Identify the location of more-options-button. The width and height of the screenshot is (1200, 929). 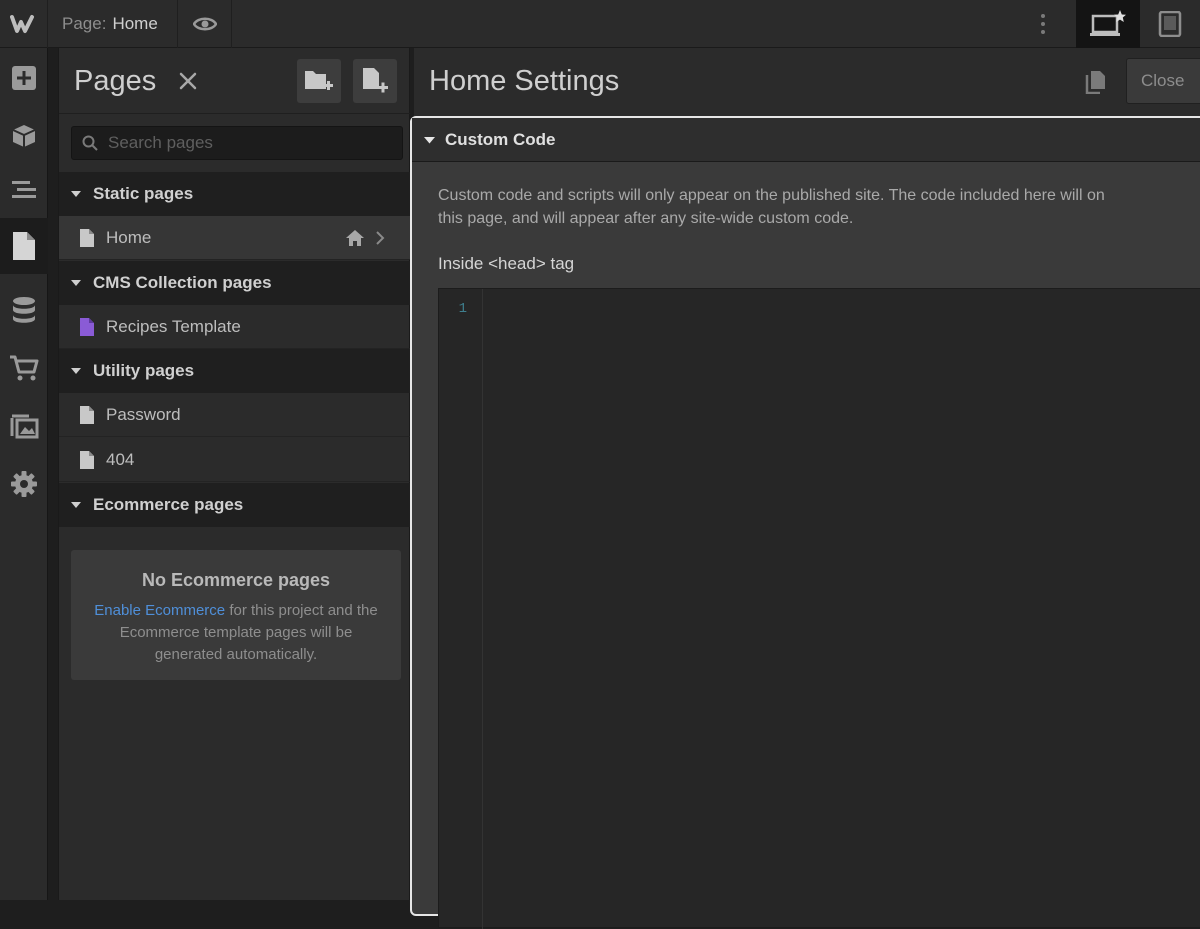
(1043, 24).